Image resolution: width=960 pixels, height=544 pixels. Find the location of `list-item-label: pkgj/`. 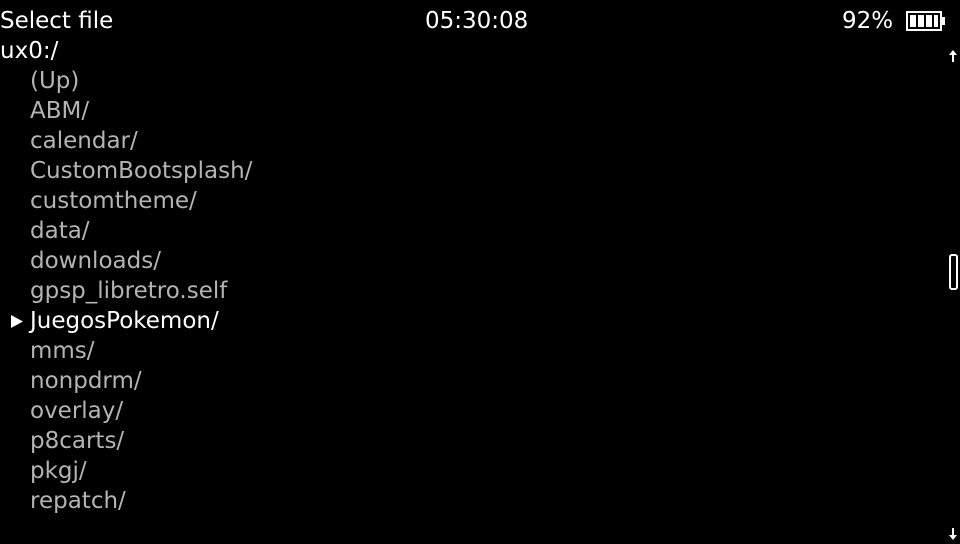

list-item-label: pkgj/ is located at coordinates (58, 471).